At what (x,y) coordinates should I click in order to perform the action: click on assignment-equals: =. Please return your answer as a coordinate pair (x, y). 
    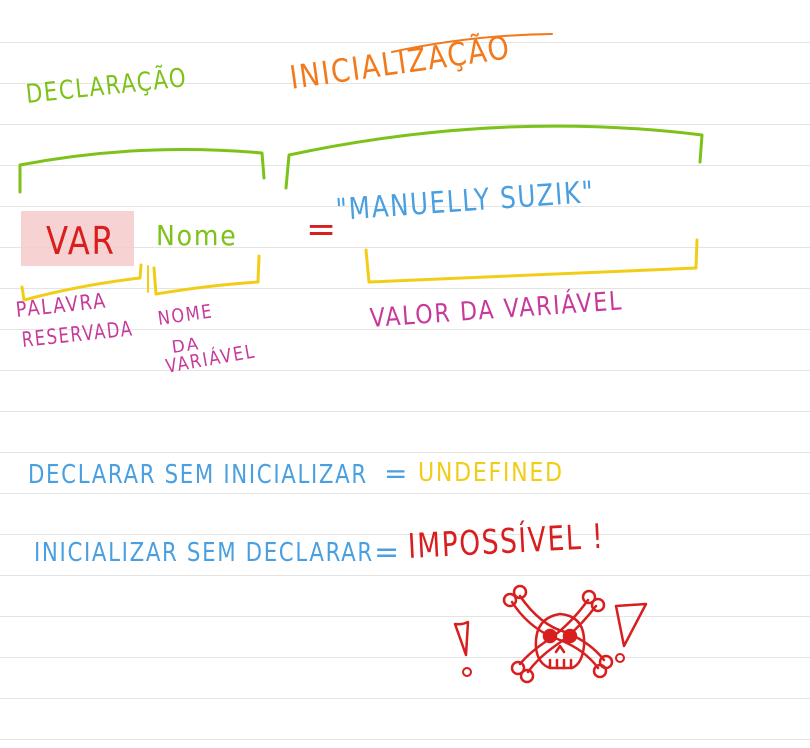
    Looking at the image, I should click on (322, 229).